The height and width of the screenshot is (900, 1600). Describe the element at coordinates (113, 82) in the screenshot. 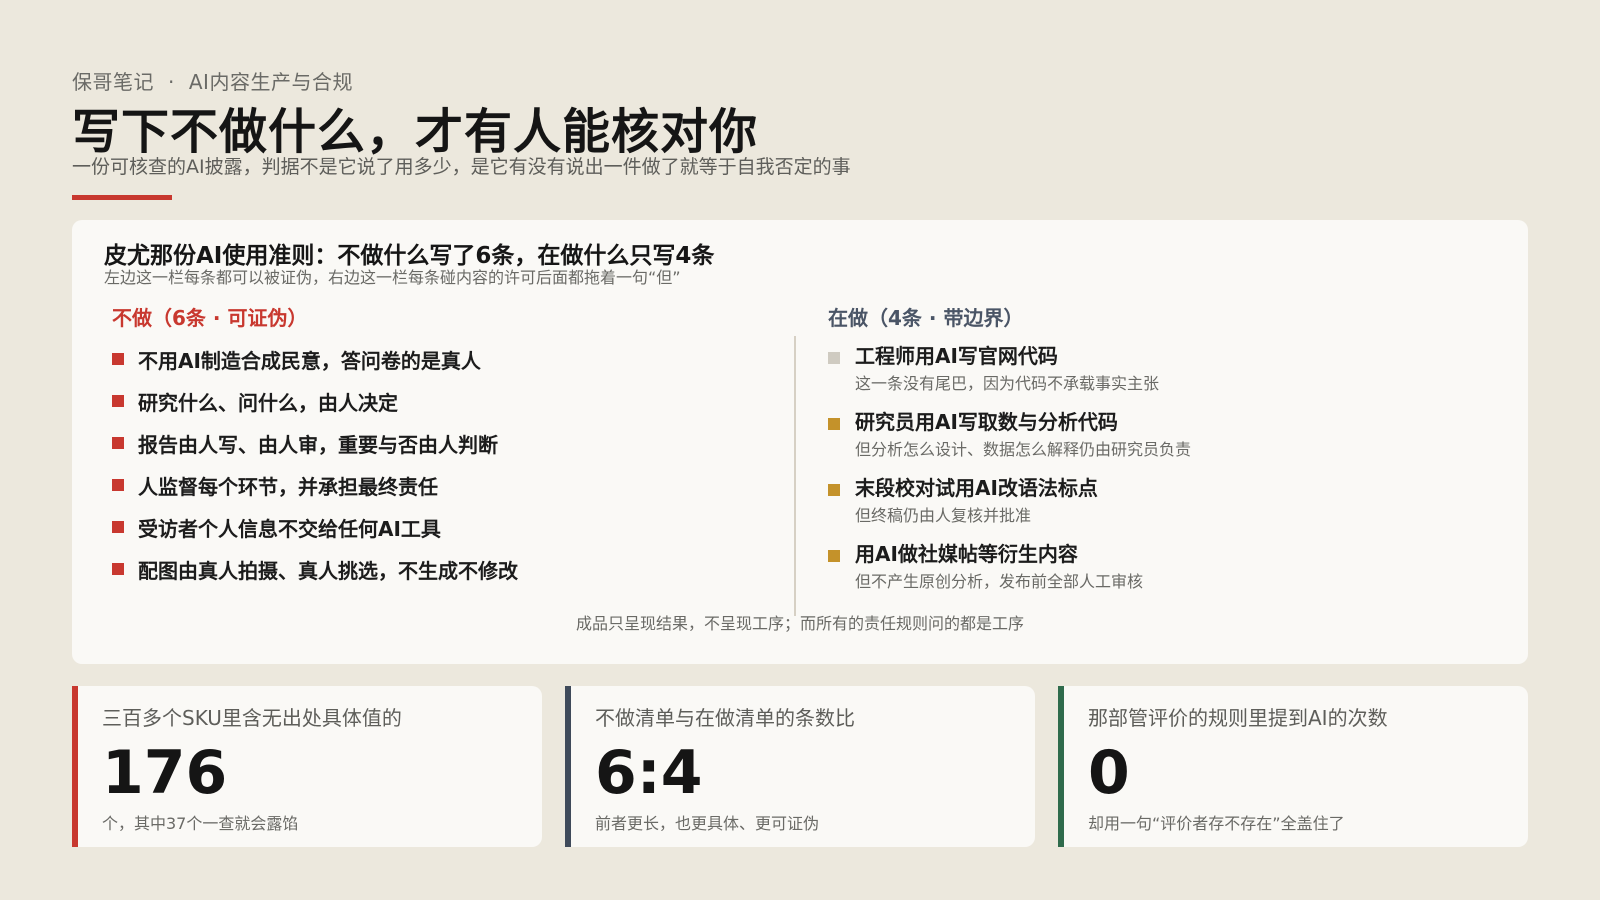

I see `kicker-source: 保哥笔记` at that location.